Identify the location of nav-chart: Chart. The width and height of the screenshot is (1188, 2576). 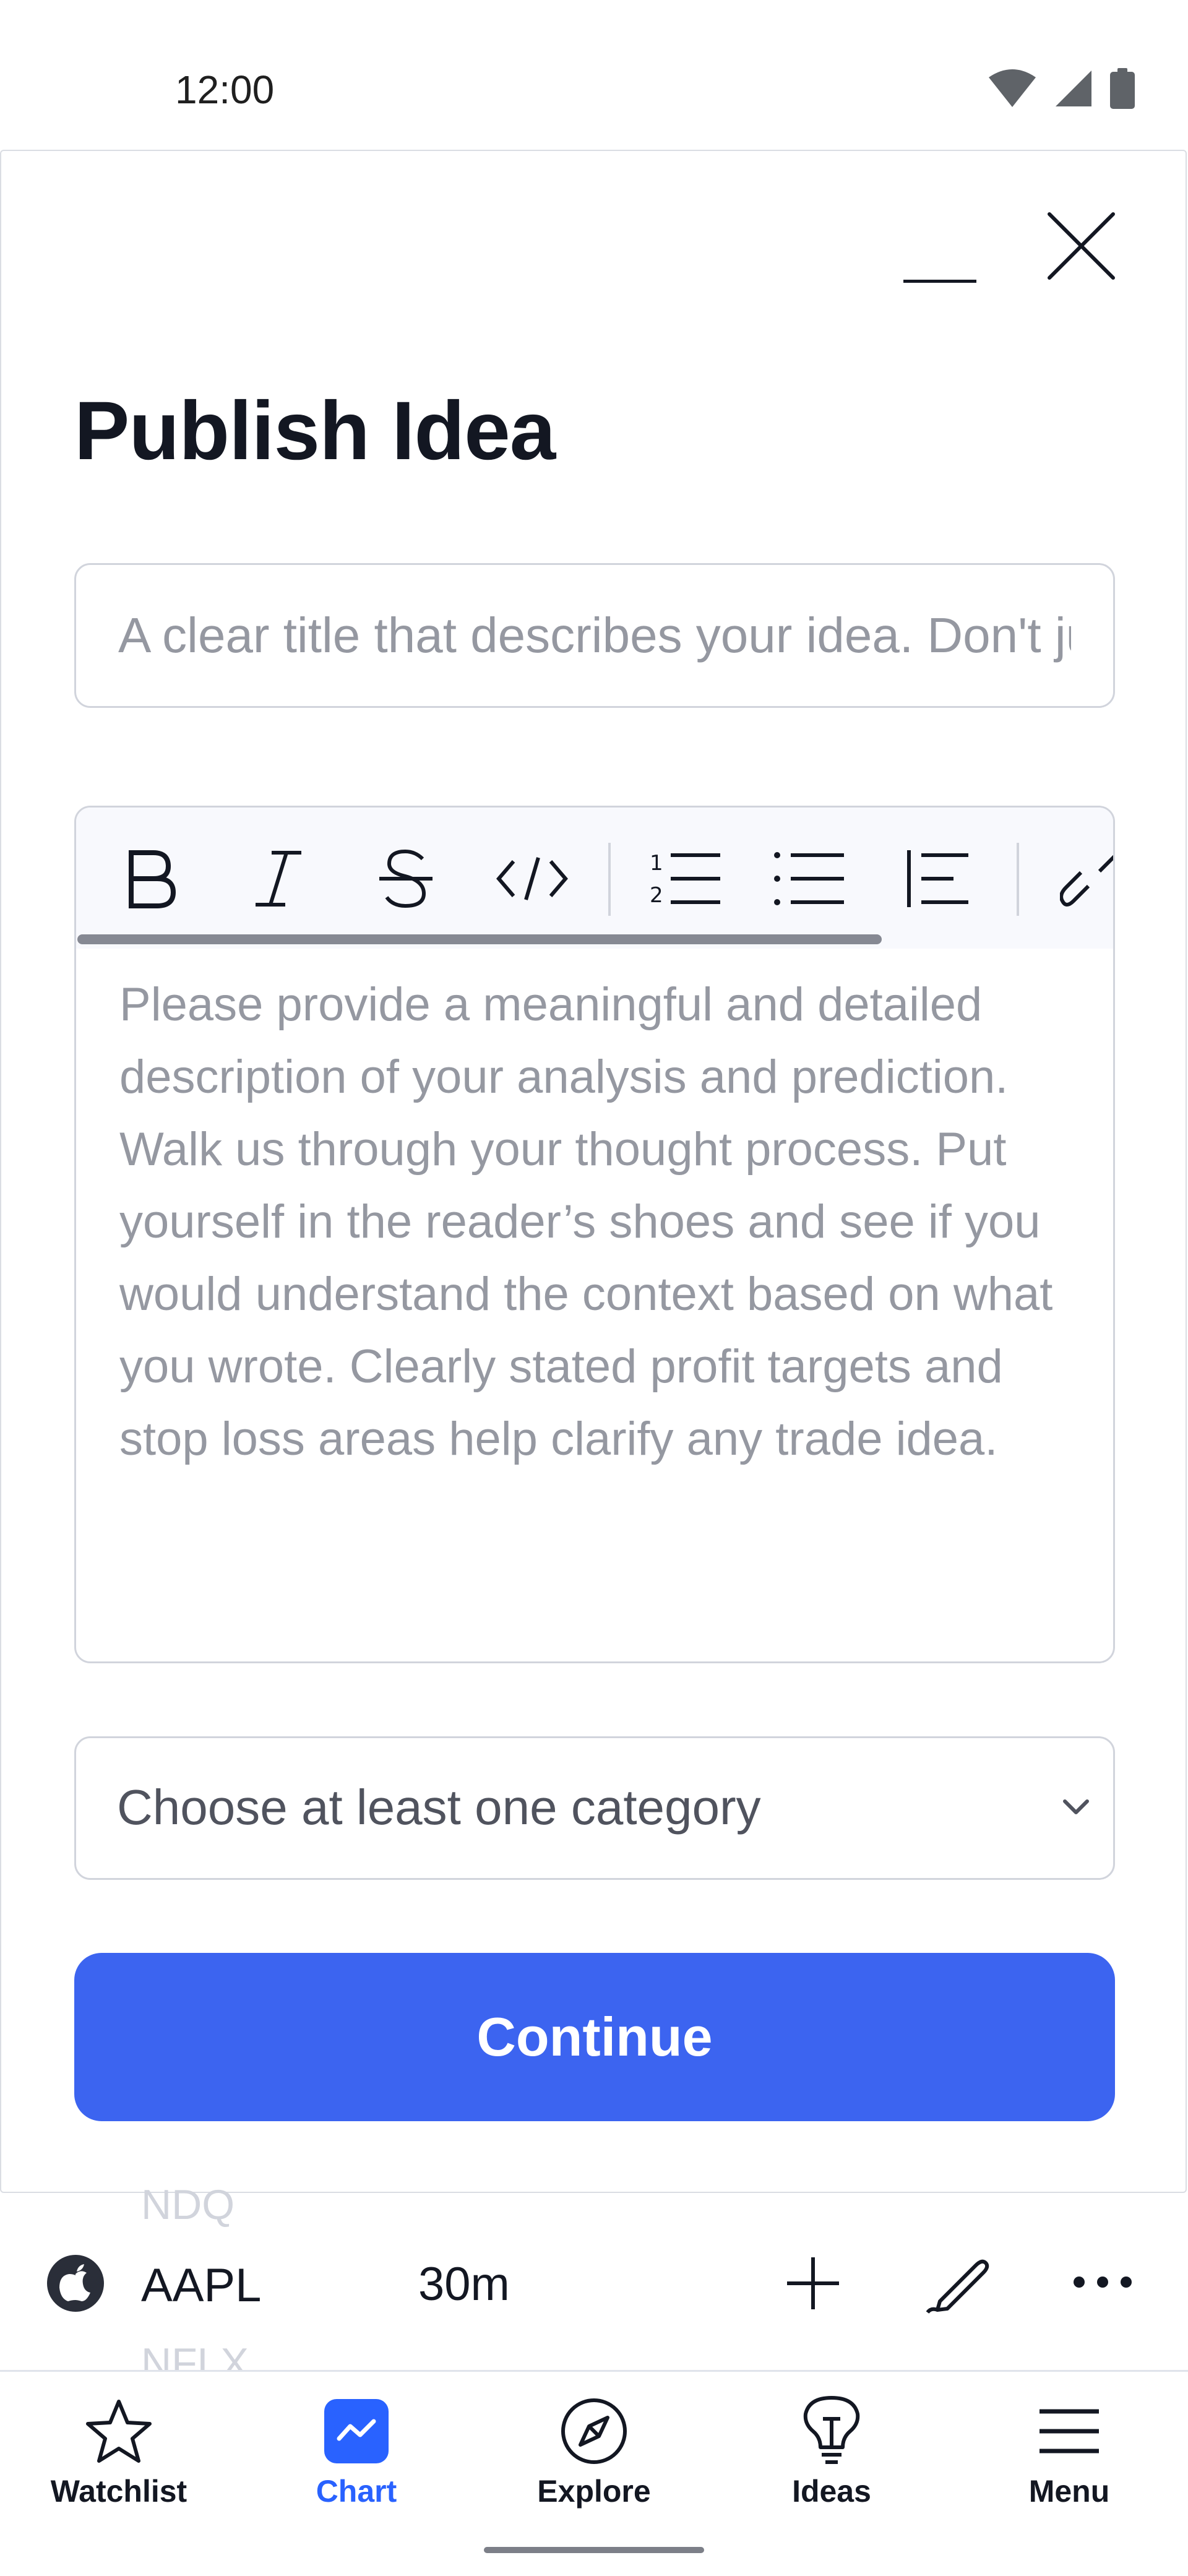
(356, 2452).